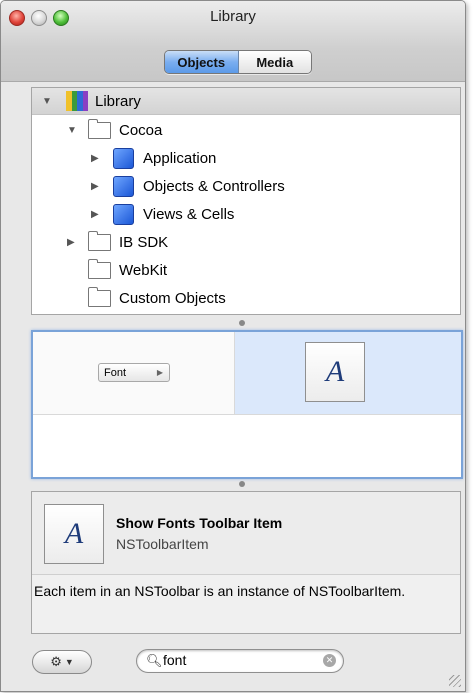 The width and height of the screenshot is (474, 693). What do you see at coordinates (189, 214) in the screenshot?
I see `outline-label: Views & Cells` at bounding box center [189, 214].